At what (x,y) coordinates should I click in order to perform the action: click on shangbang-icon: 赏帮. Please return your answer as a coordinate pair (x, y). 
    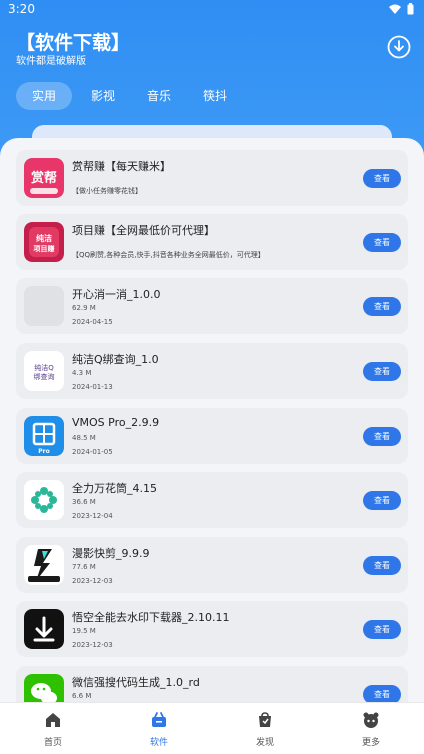
    Looking at the image, I should click on (44, 178).